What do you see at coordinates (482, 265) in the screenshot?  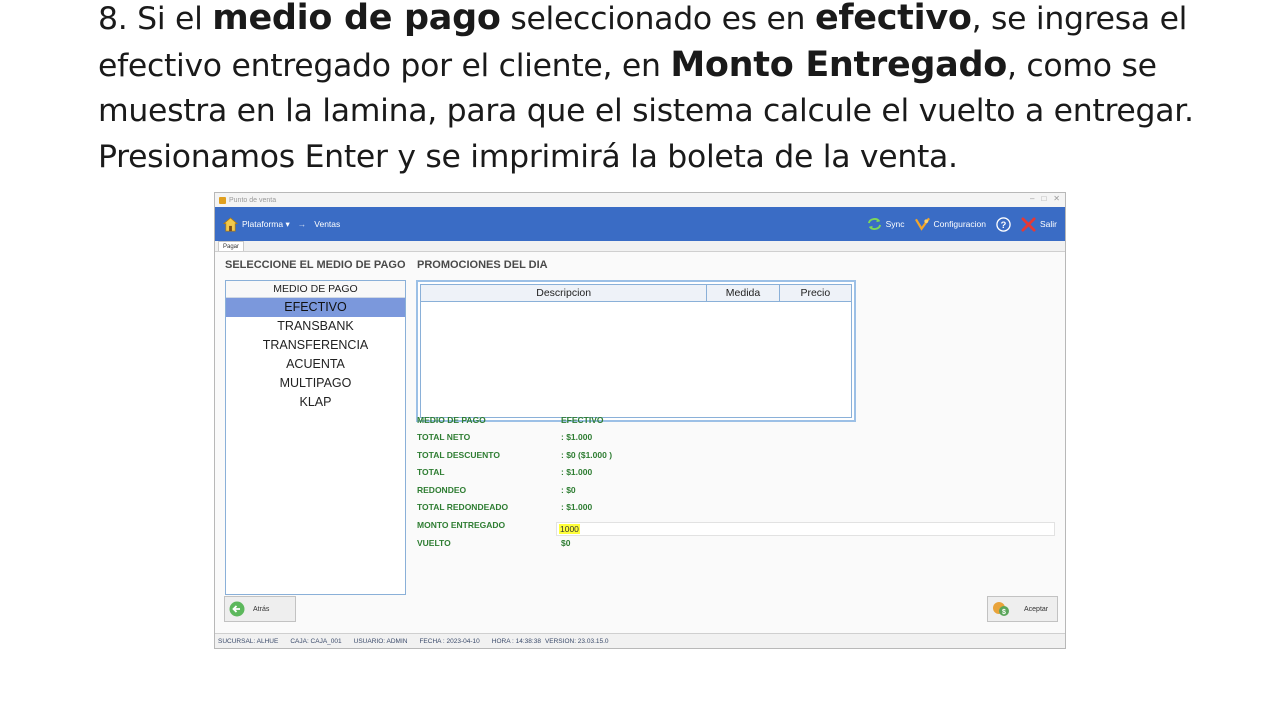 I see `promotions-title: PROMOCIONES DEL DIA` at bounding box center [482, 265].